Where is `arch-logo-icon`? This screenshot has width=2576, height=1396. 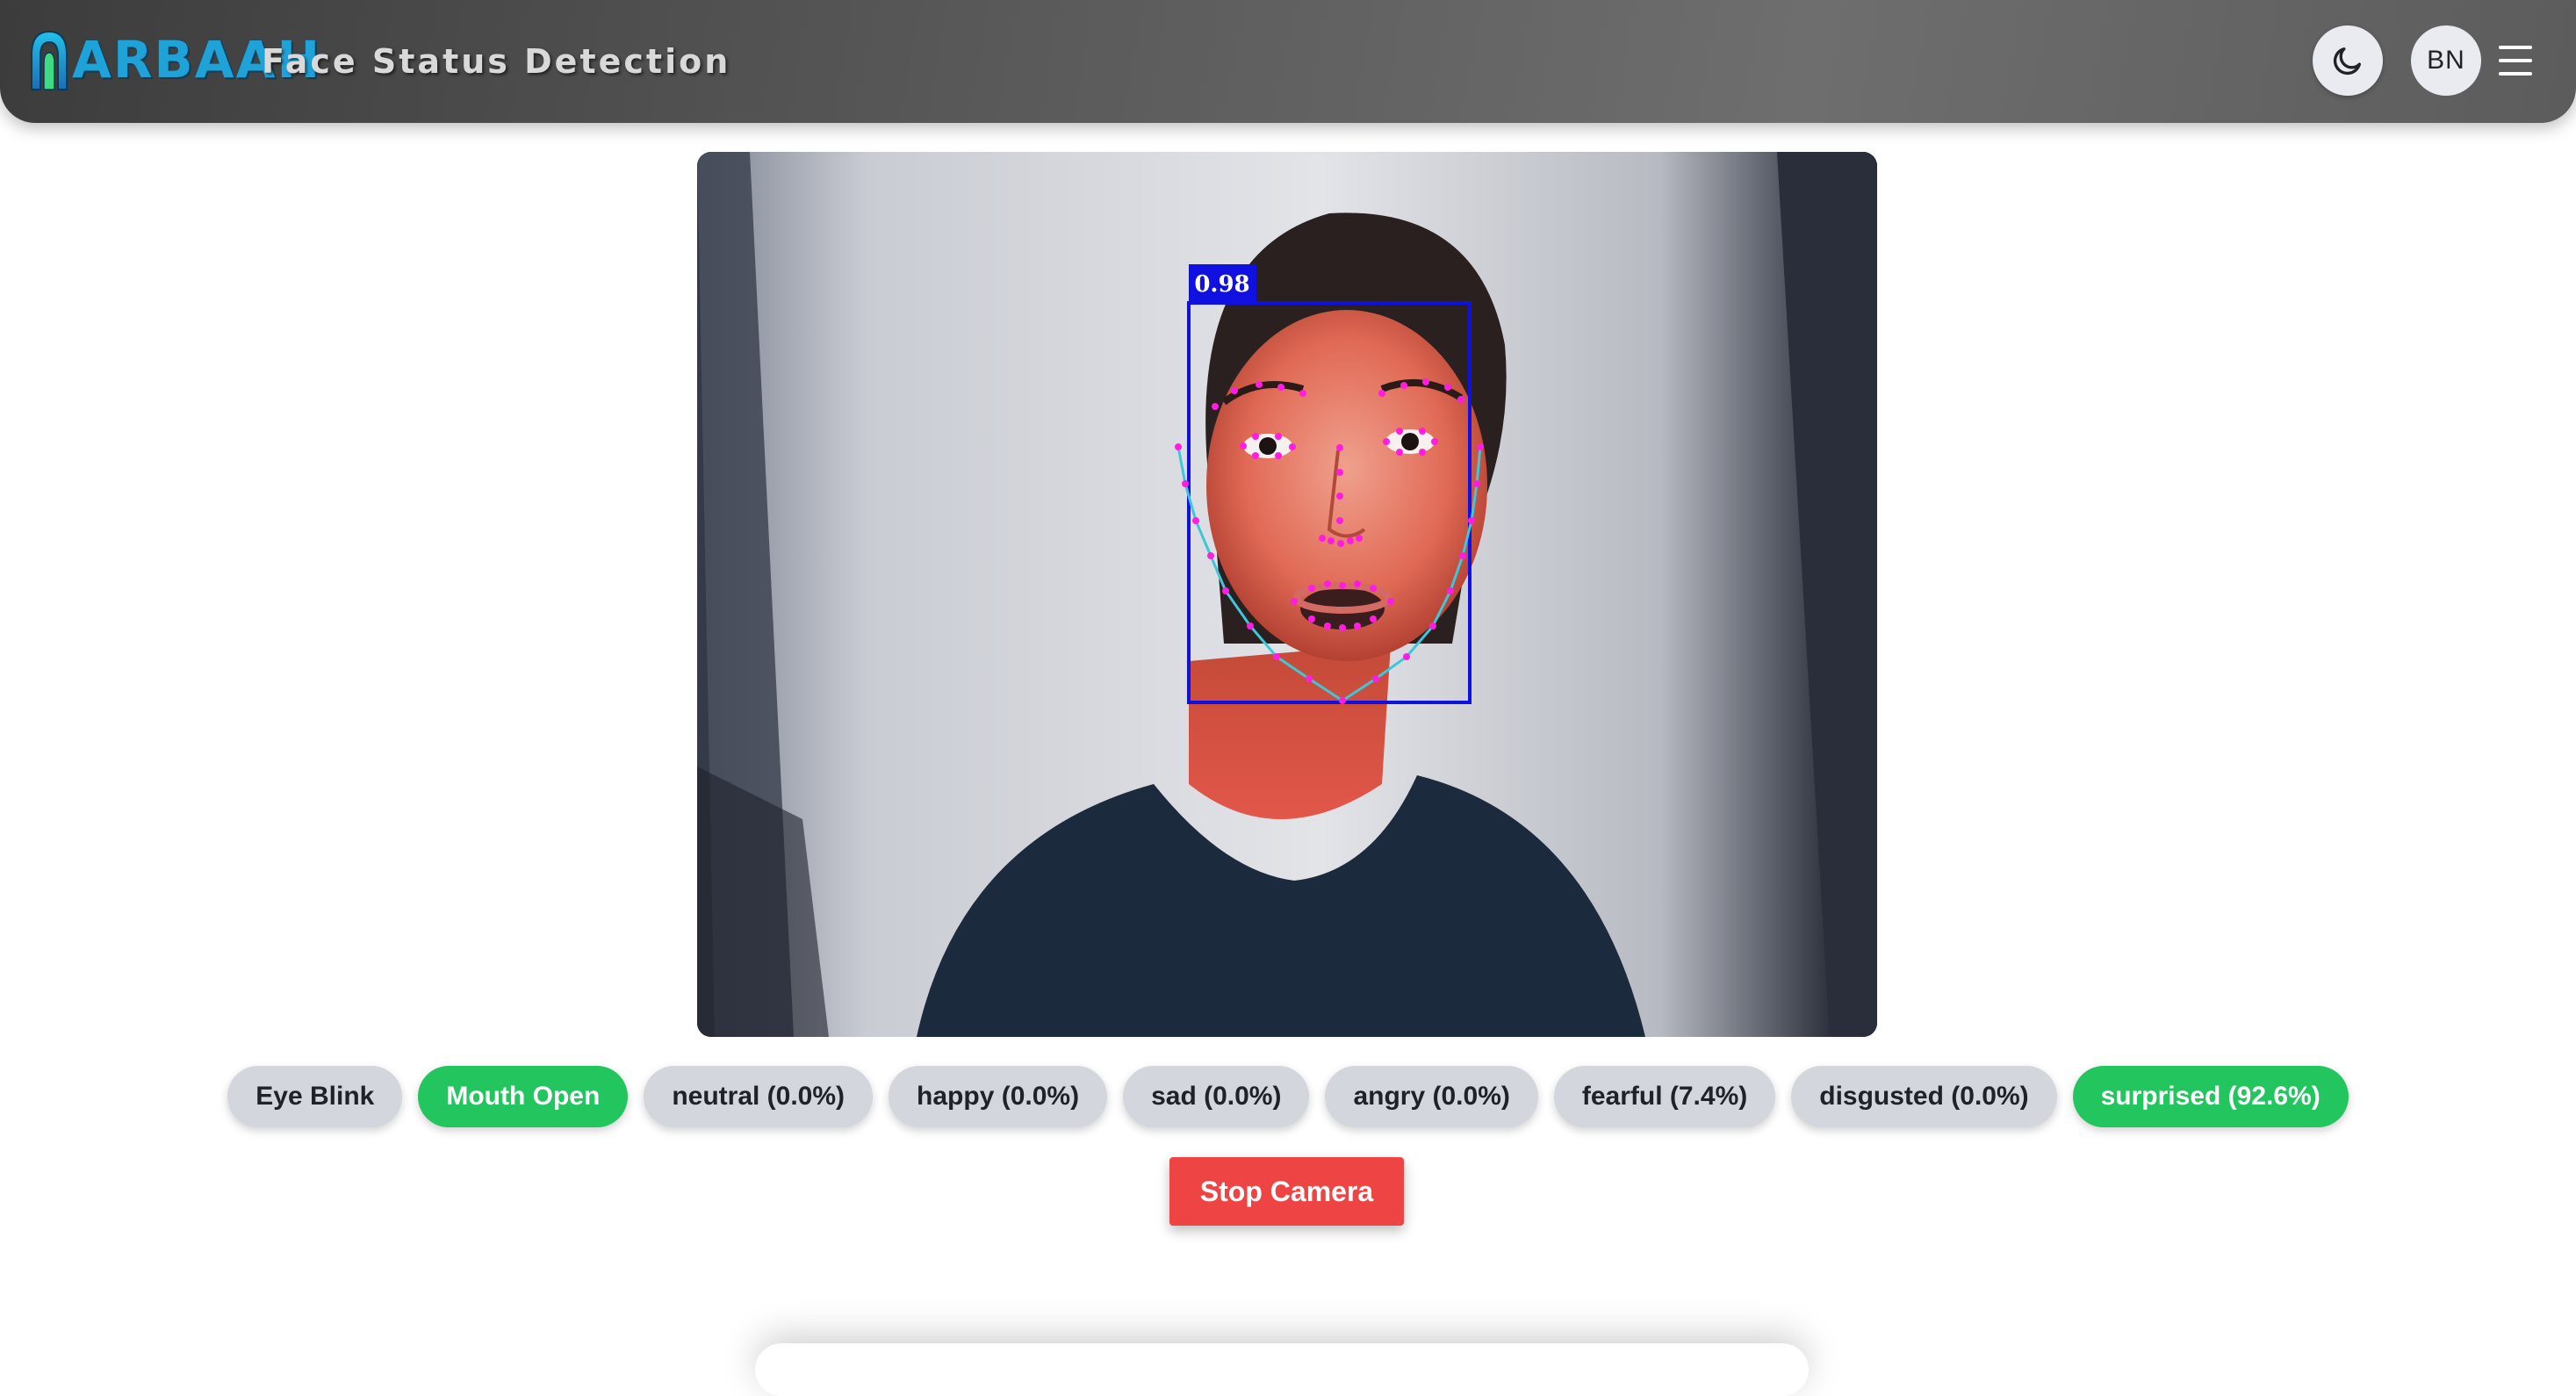
arch-logo-icon is located at coordinates (49, 60).